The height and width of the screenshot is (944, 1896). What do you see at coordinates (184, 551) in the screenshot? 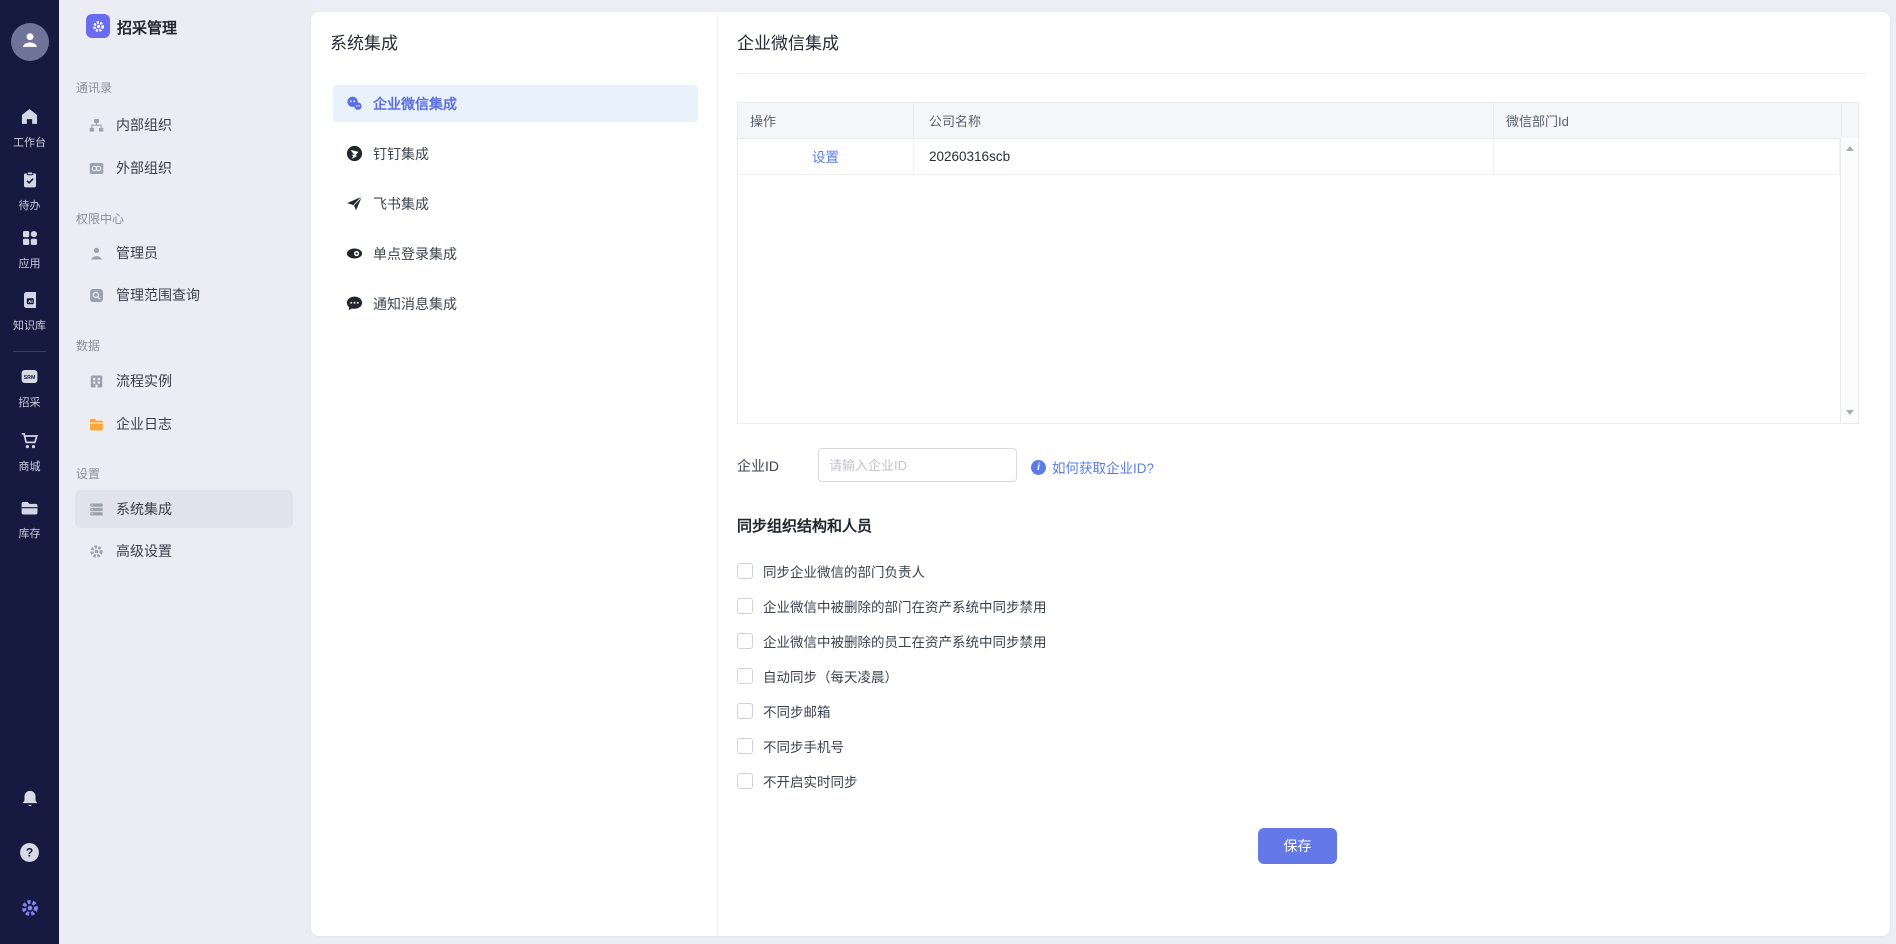
I see `sidebar-item-advanced-settings: 高级设置` at bounding box center [184, 551].